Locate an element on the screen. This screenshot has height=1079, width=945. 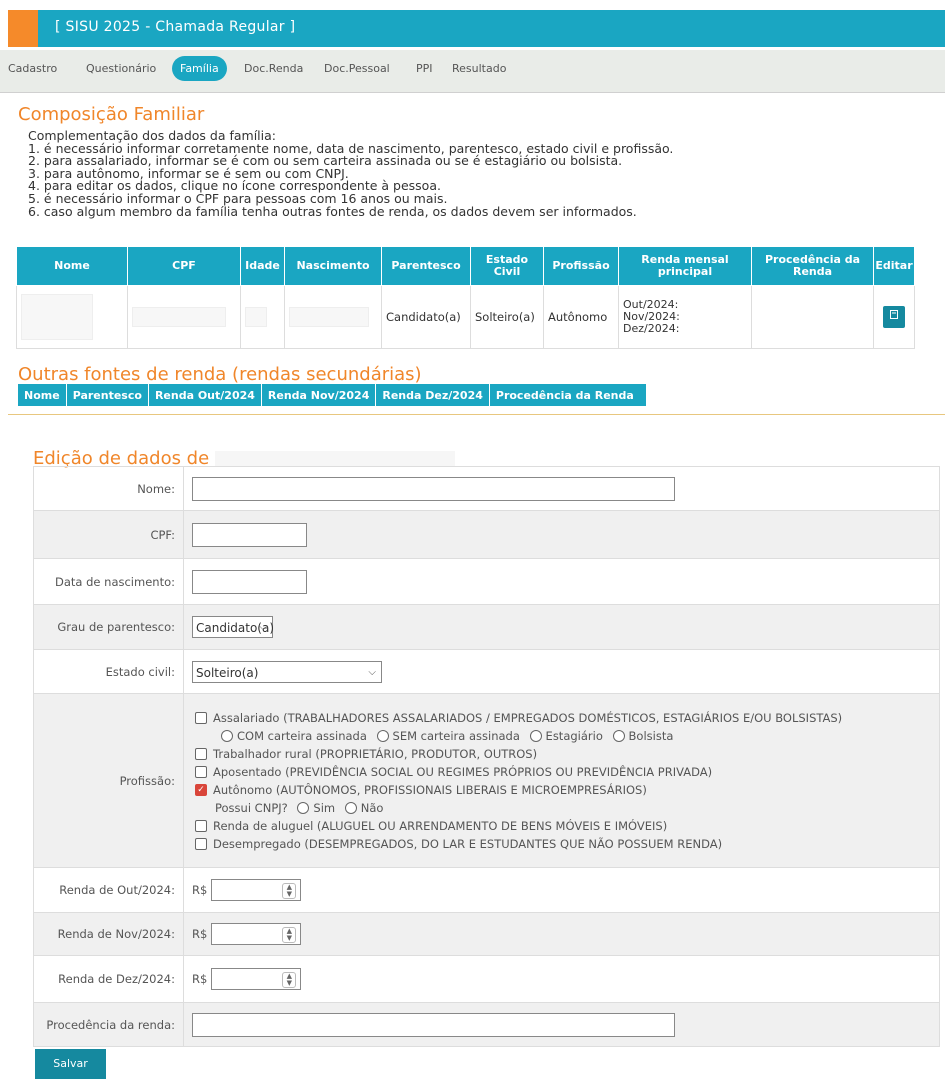
cell-cpf is located at coordinates (184, 317).